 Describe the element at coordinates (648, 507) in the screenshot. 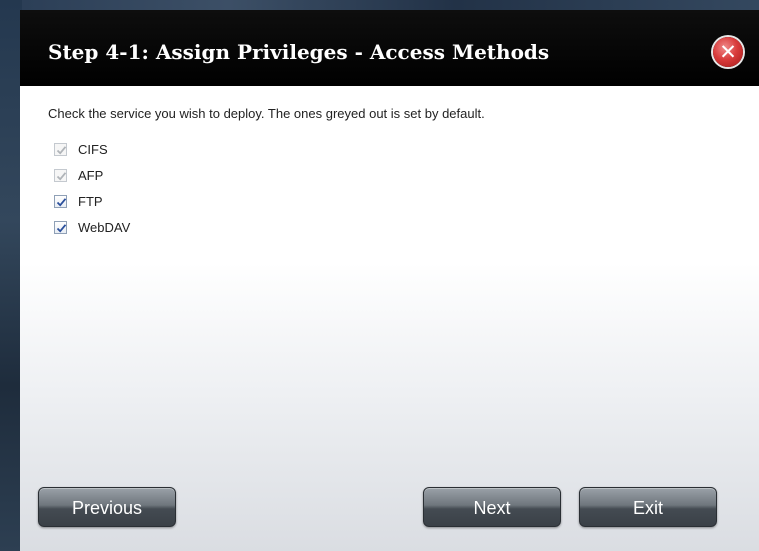

I see `exit-button: Exit` at that location.